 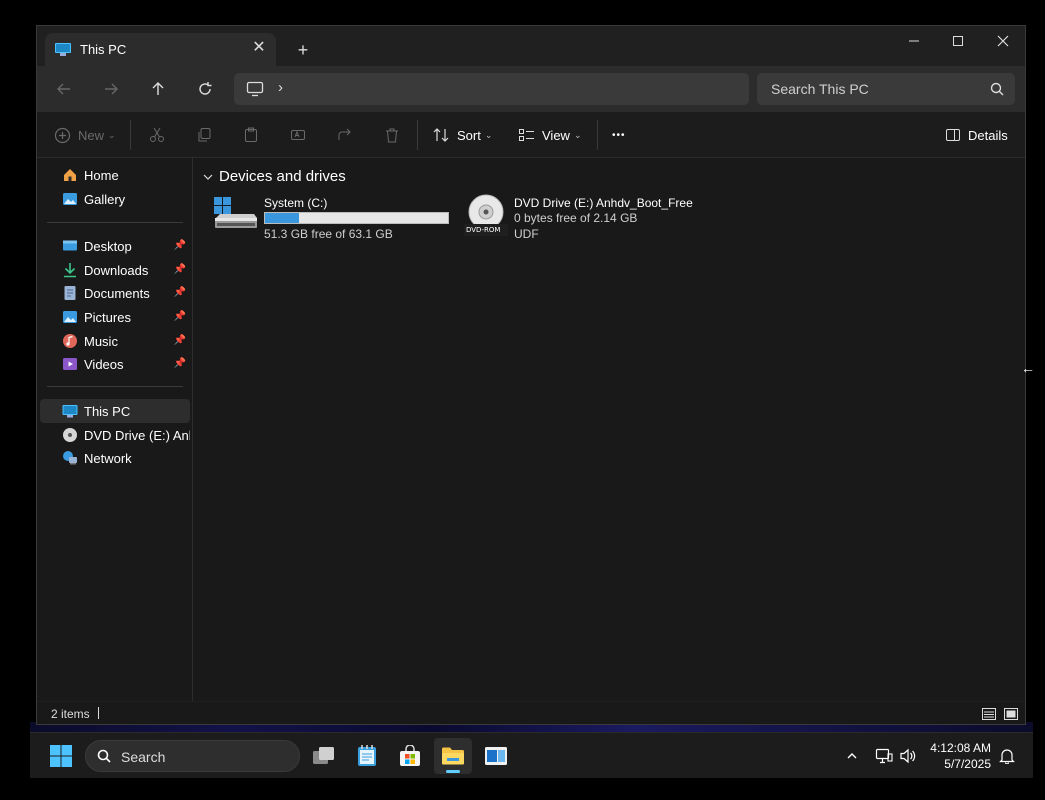 What do you see at coordinates (157, 135) in the screenshot?
I see `cut-button` at bounding box center [157, 135].